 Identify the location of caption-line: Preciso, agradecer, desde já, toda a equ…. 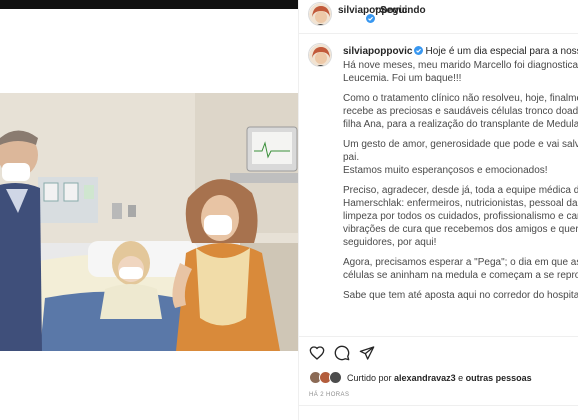
(460, 190).